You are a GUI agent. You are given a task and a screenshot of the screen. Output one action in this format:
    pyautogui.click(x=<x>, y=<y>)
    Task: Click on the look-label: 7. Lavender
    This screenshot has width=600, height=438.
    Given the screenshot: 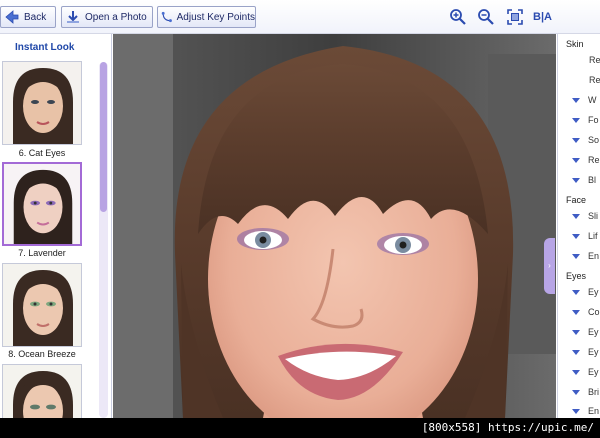 What is the action you would take?
    pyautogui.click(x=42, y=253)
    